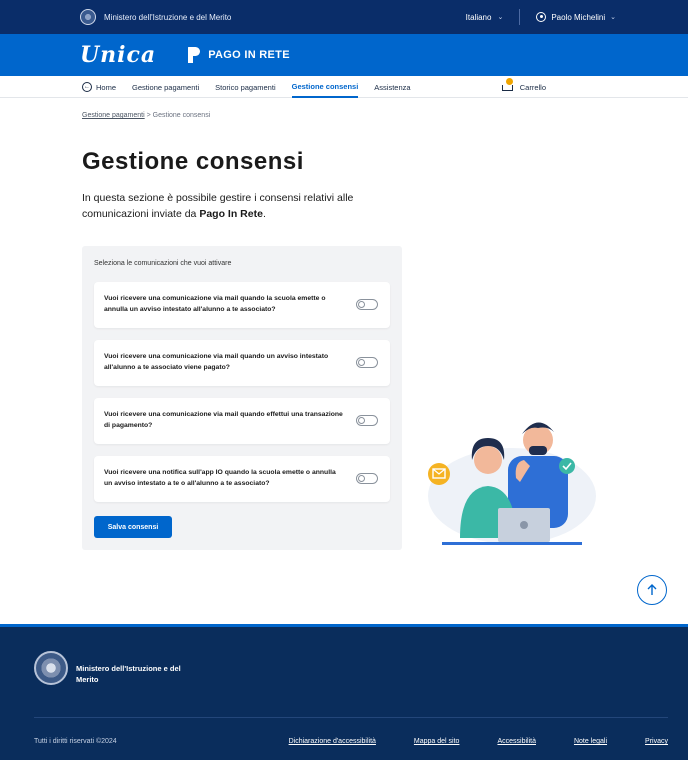 This screenshot has height=760, width=688. Describe the element at coordinates (51, 668) in the screenshot. I see `republic-emblem-icon` at that location.